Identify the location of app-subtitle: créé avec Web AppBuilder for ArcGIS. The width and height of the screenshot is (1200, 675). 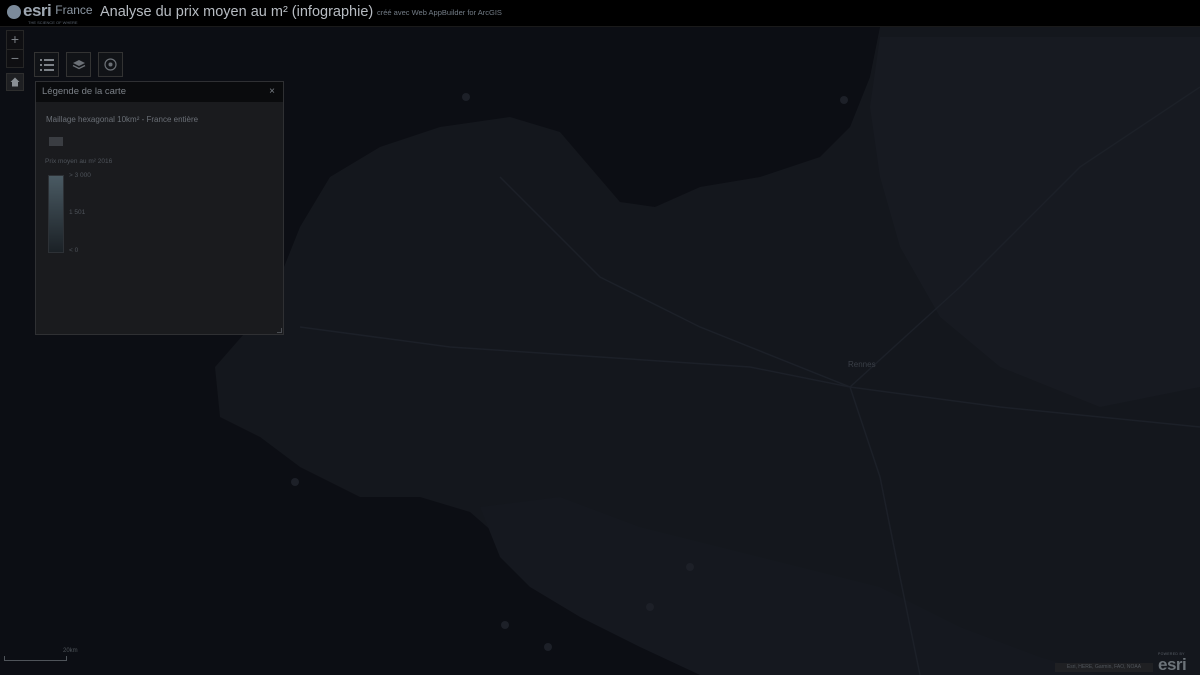
(439, 12).